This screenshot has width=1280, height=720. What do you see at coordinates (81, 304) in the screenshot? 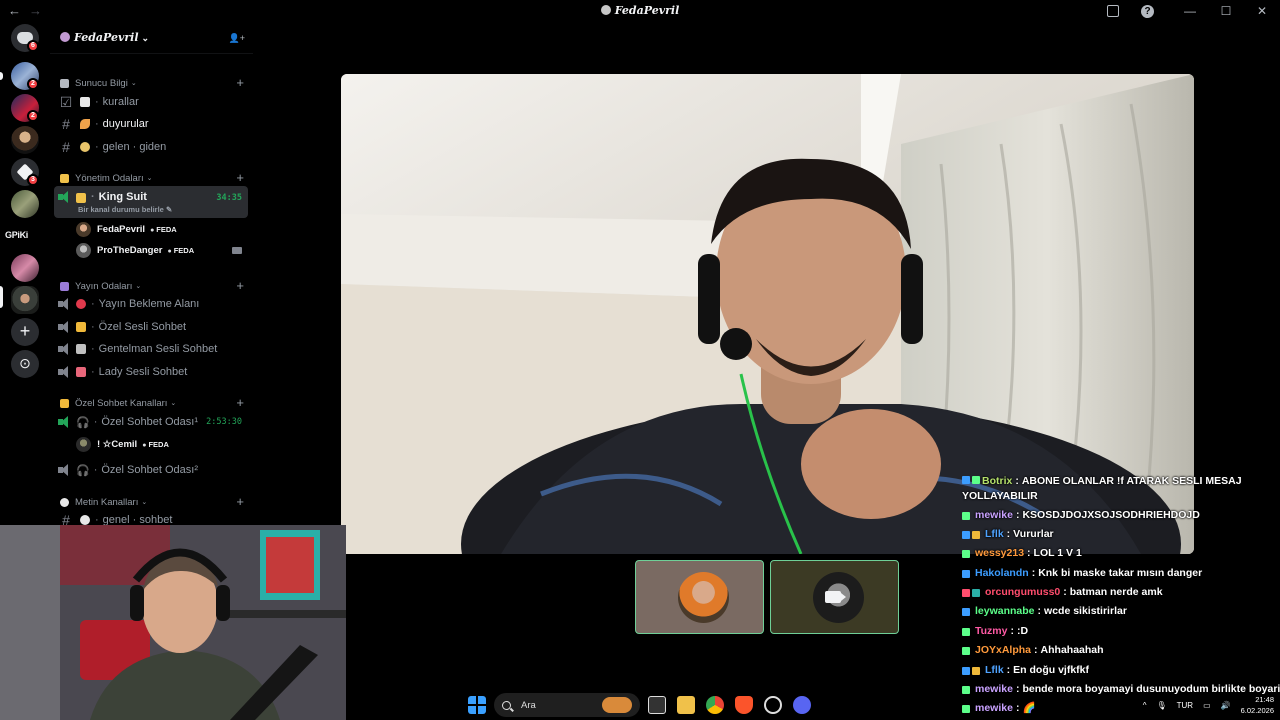
I see `red-circle-icon` at bounding box center [81, 304].